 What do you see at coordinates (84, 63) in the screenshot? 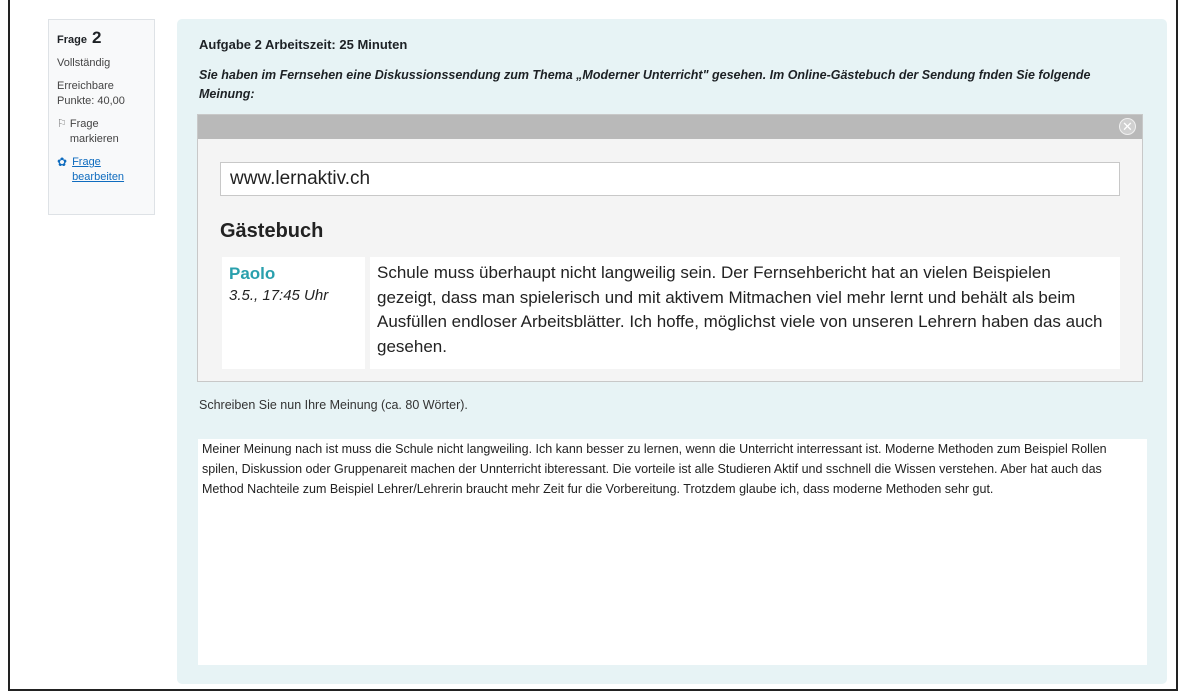
I see `question-state: Vollständig` at bounding box center [84, 63].